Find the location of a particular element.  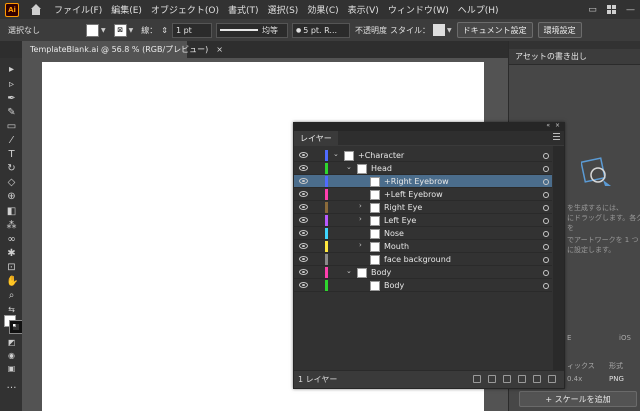

fill-swatch is located at coordinates (92, 30).